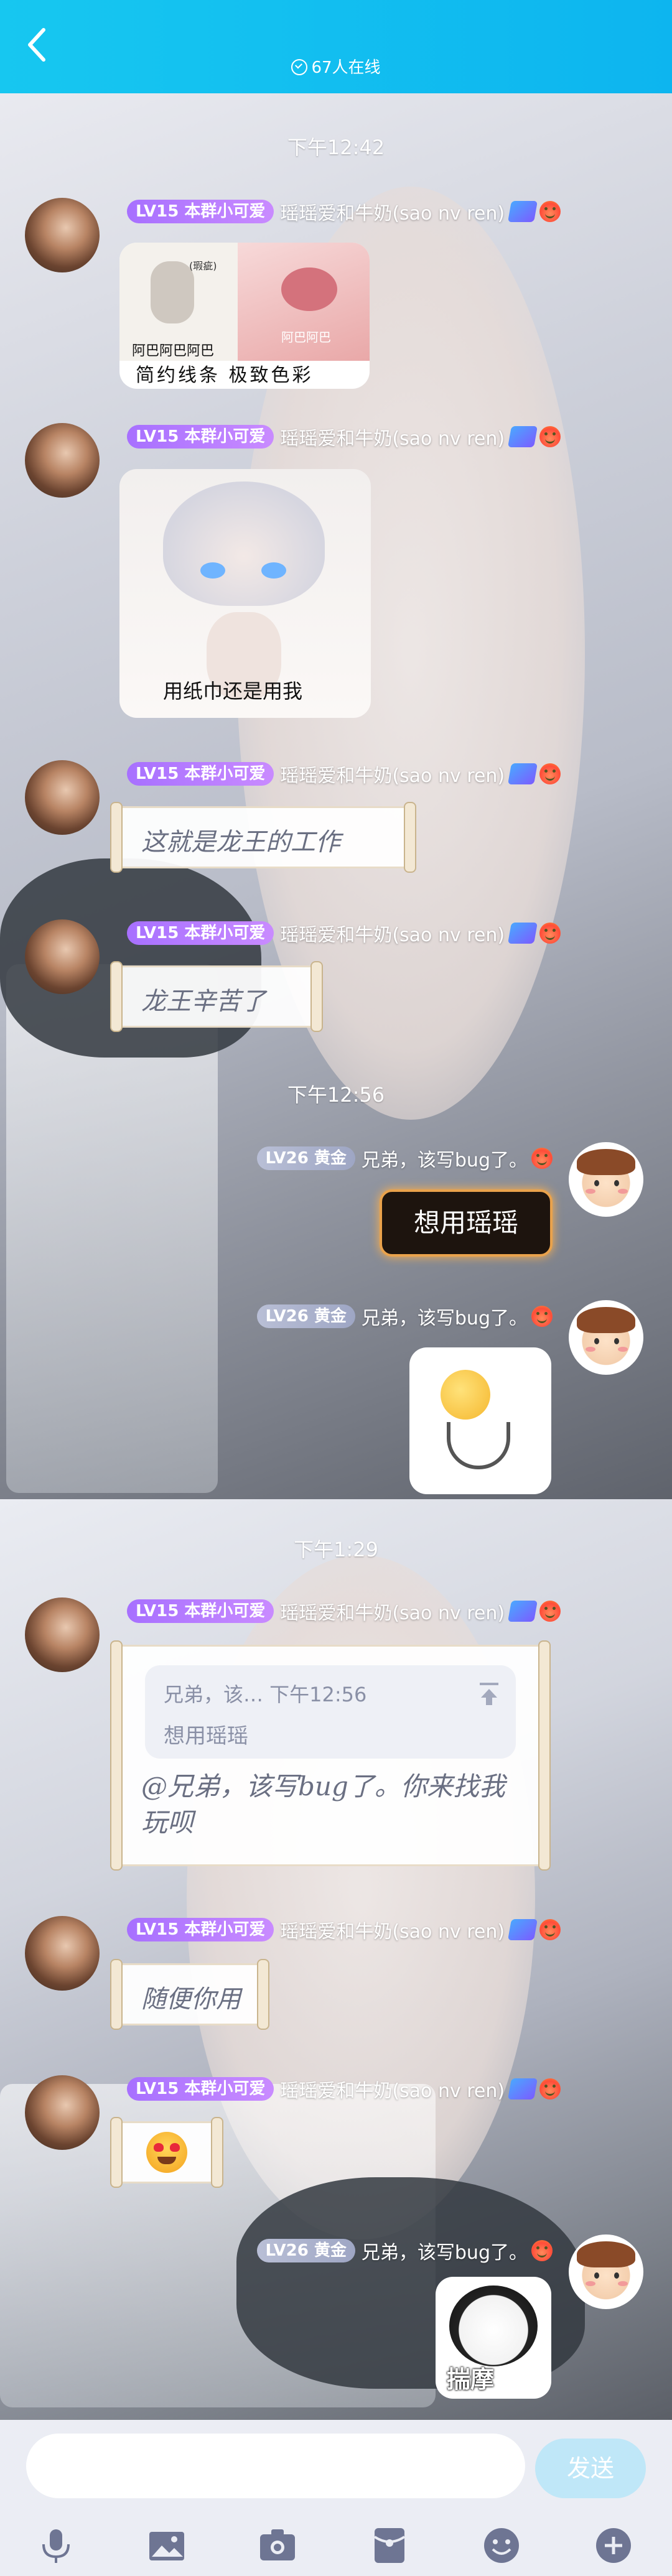 This screenshot has height=2576, width=672. What do you see at coordinates (501, 2545) in the screenshot?
I see `emoji-icon` at bounding box center [501, 2545].